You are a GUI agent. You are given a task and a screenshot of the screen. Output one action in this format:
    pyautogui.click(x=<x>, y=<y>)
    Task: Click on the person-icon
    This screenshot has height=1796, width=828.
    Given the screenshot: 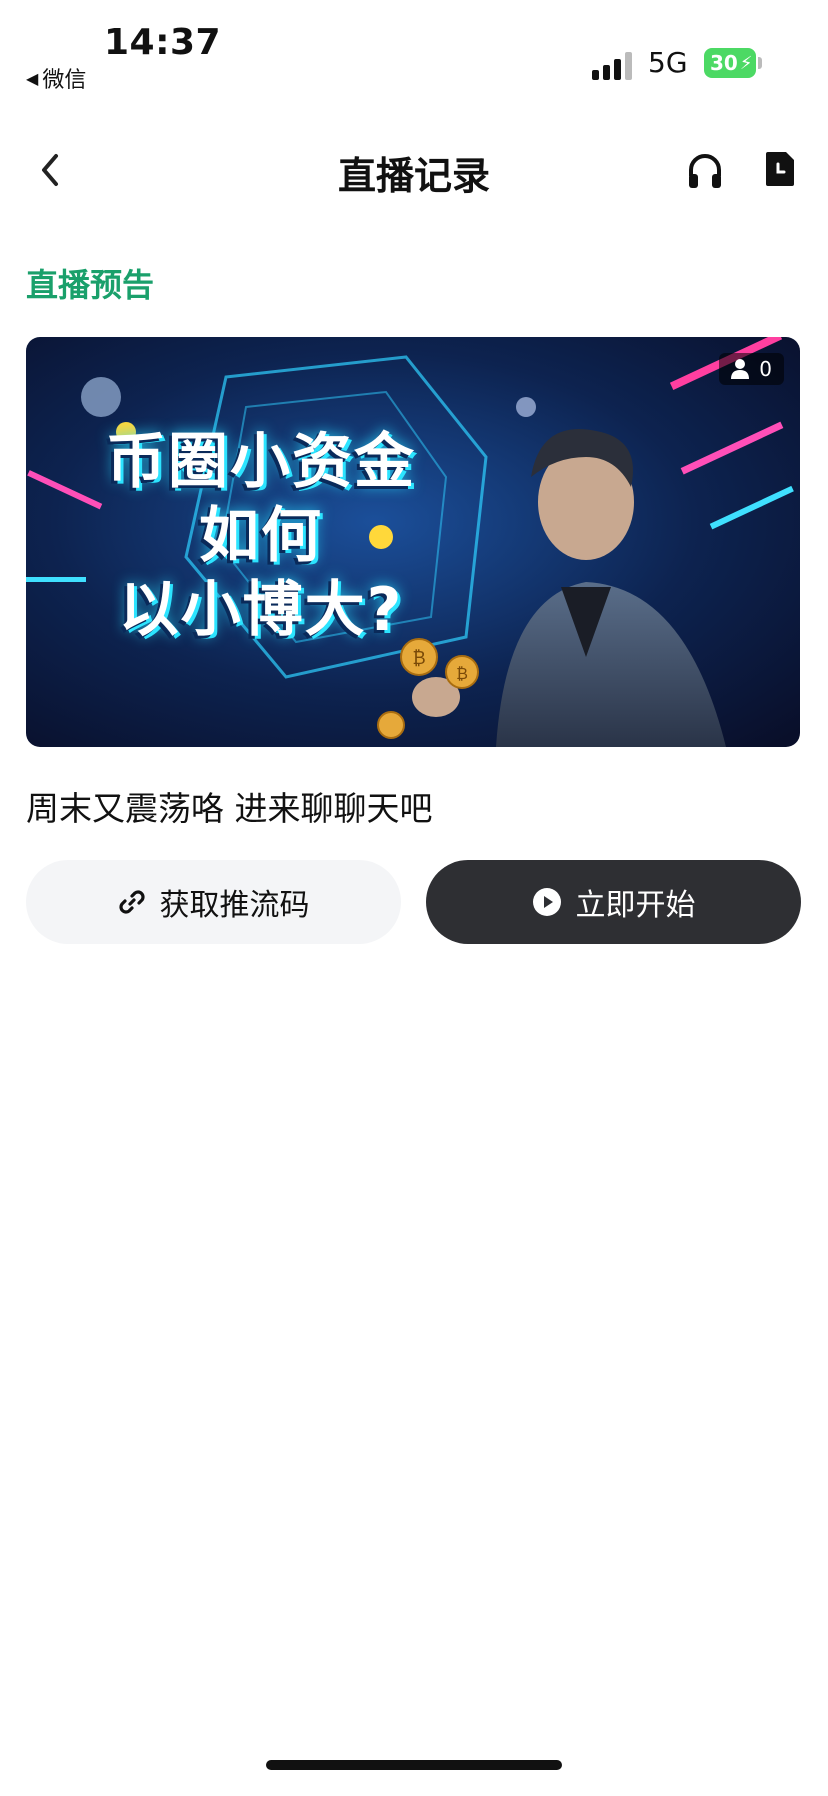 What is the action you would take?
    pyautogui.click(x=740, y=369)
    